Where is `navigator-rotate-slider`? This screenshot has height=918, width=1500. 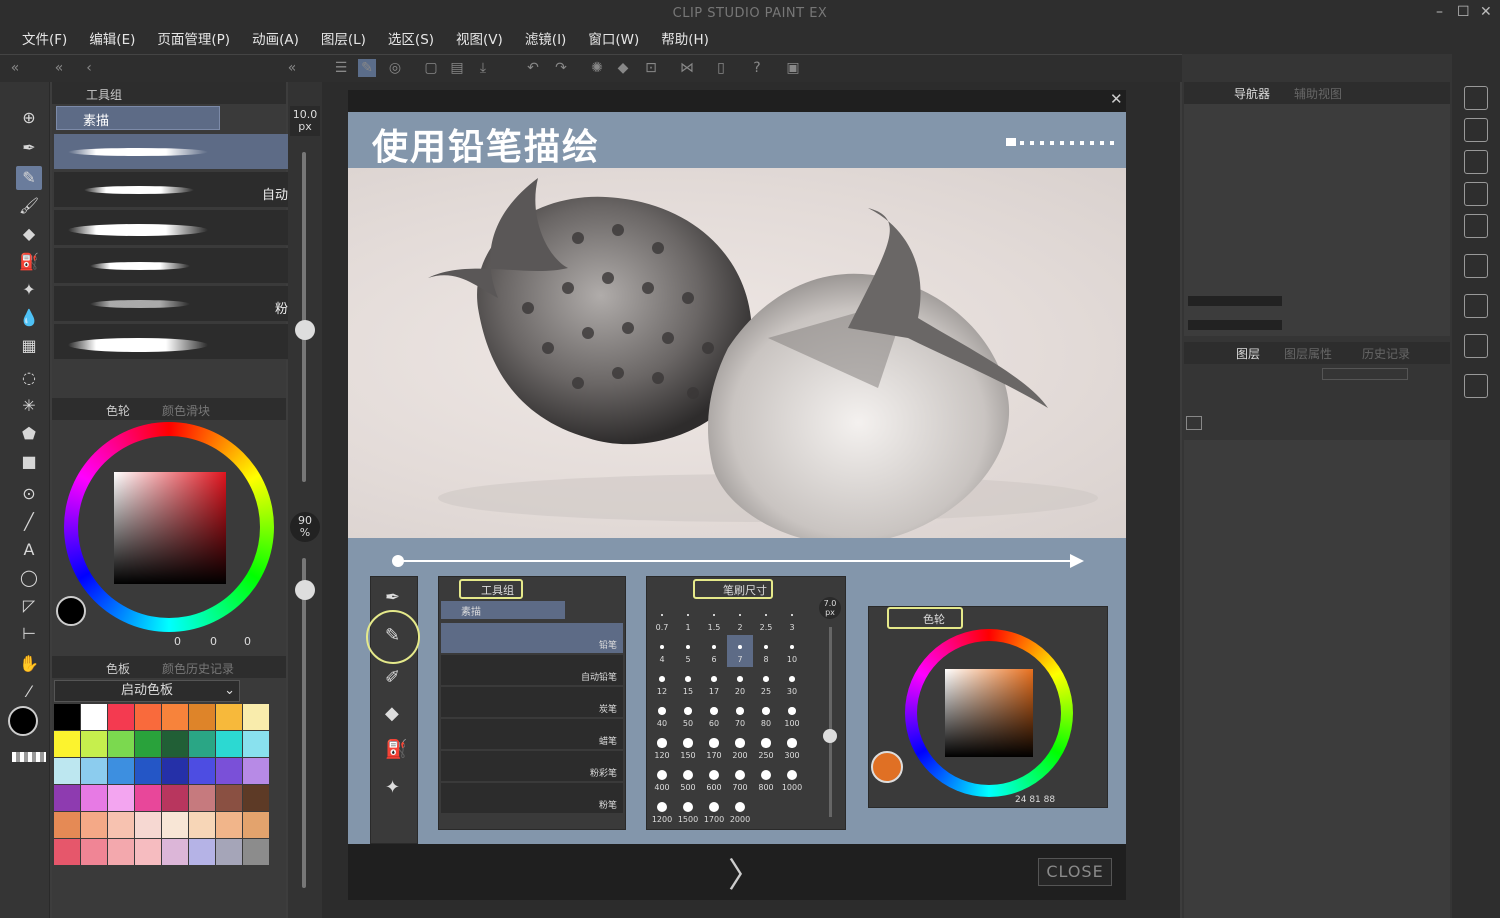 navigator-rotate-slider is located at coordinates (1235, 325).